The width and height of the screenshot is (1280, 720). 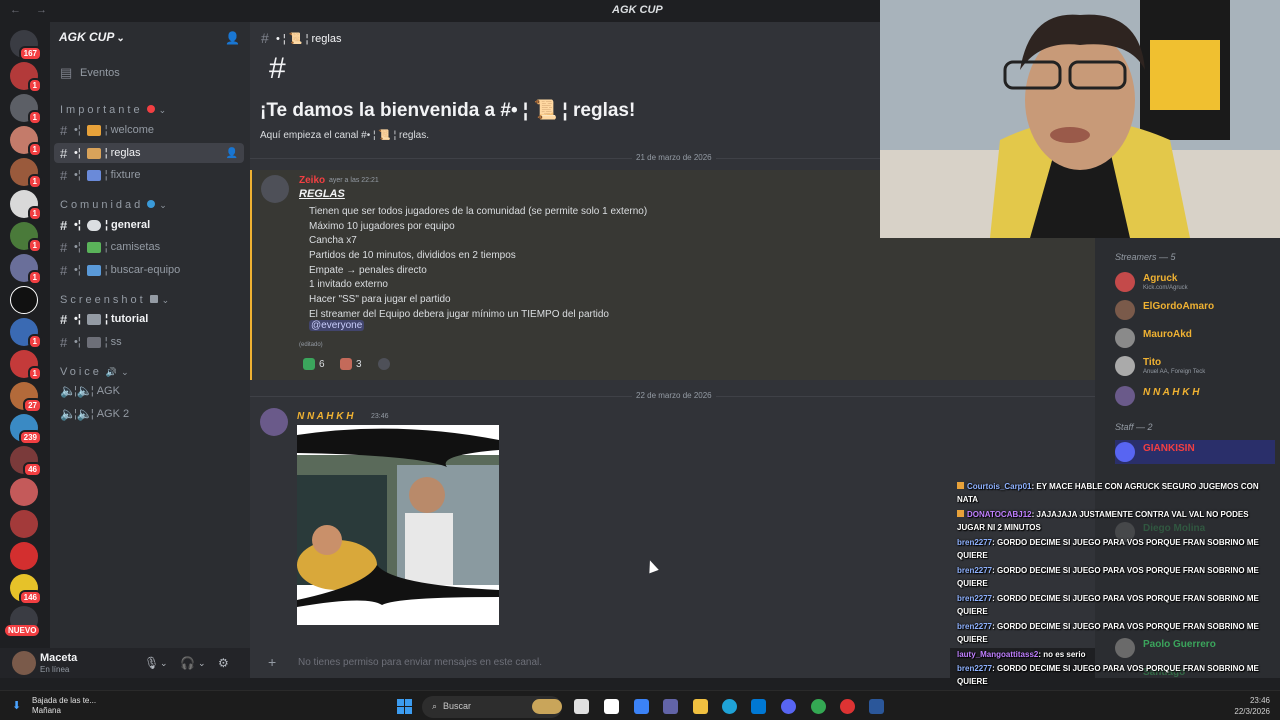 What do you see at coordinates (351, 364) in the screenshot?
I see `reaction-flex: 3` at bounding box center [351, 364].